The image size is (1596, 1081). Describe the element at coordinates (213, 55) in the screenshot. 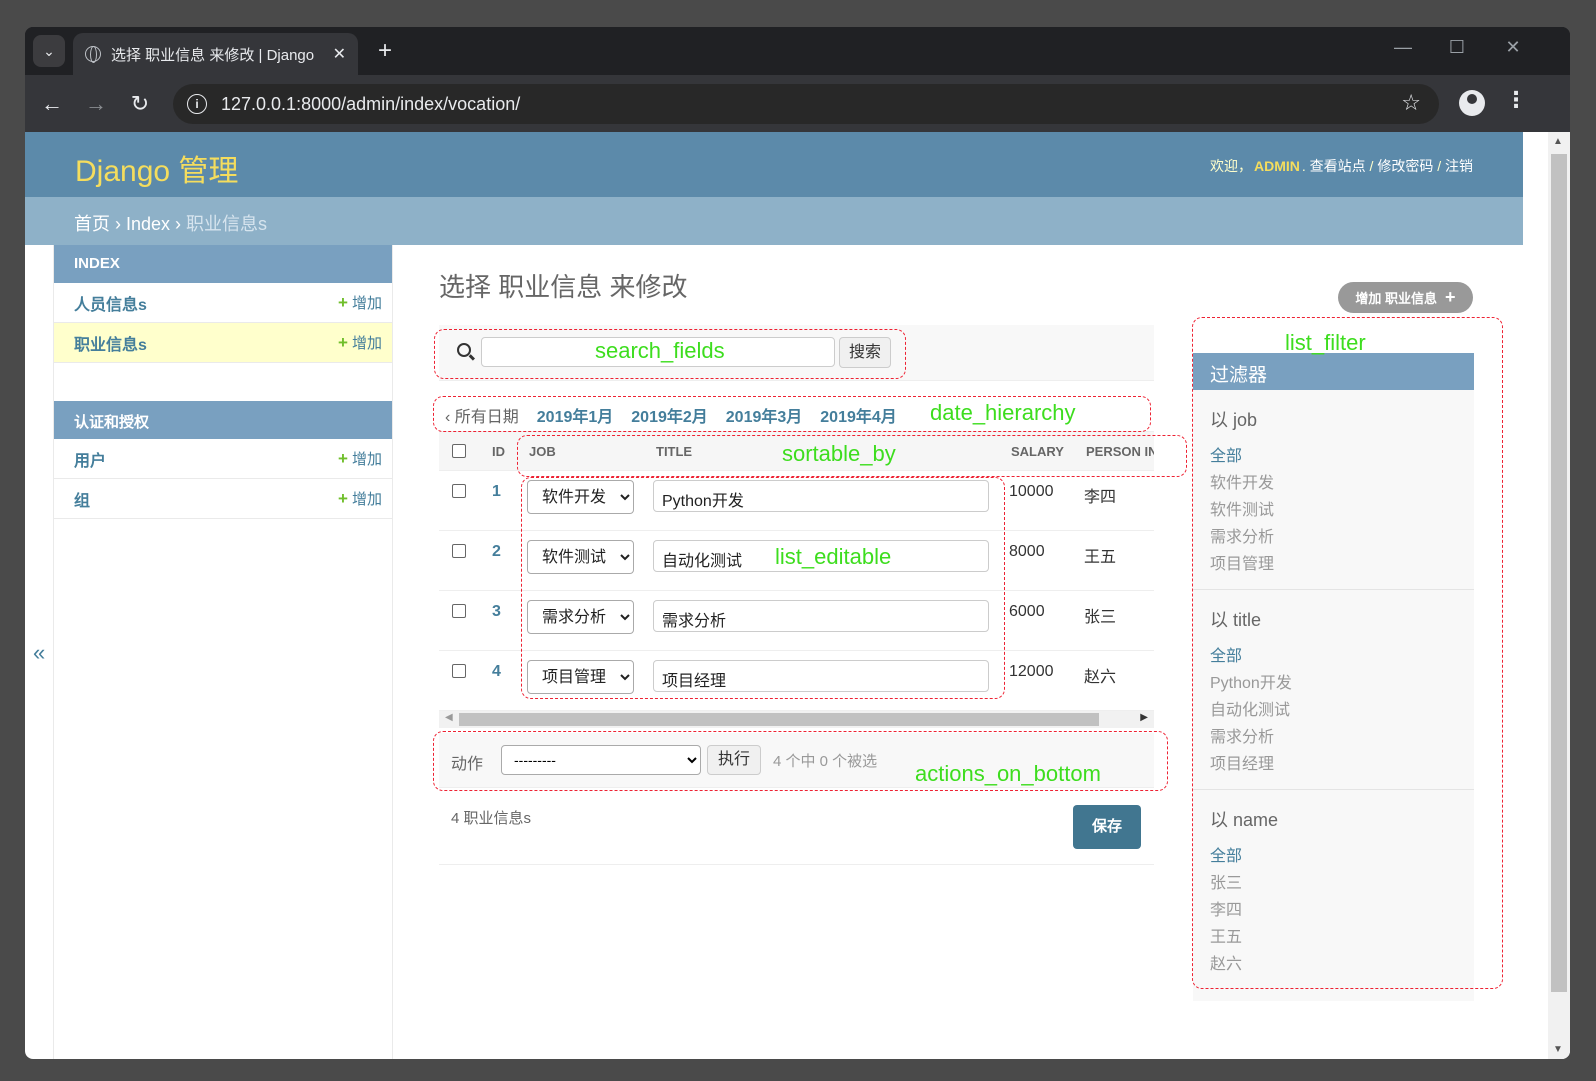

I see `tab-title: 选择 职业信息 来修改 | Django` at that location.